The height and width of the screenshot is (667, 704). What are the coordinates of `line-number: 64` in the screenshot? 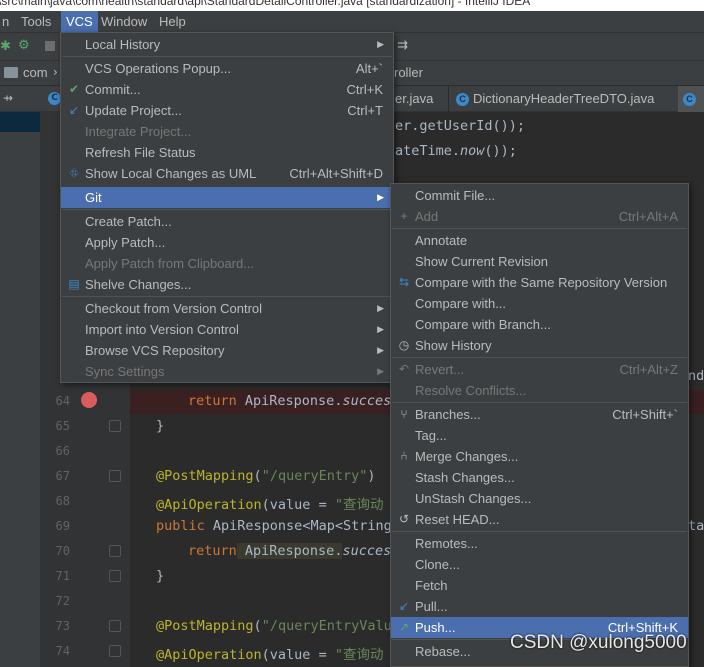 It's located at (62, 401).